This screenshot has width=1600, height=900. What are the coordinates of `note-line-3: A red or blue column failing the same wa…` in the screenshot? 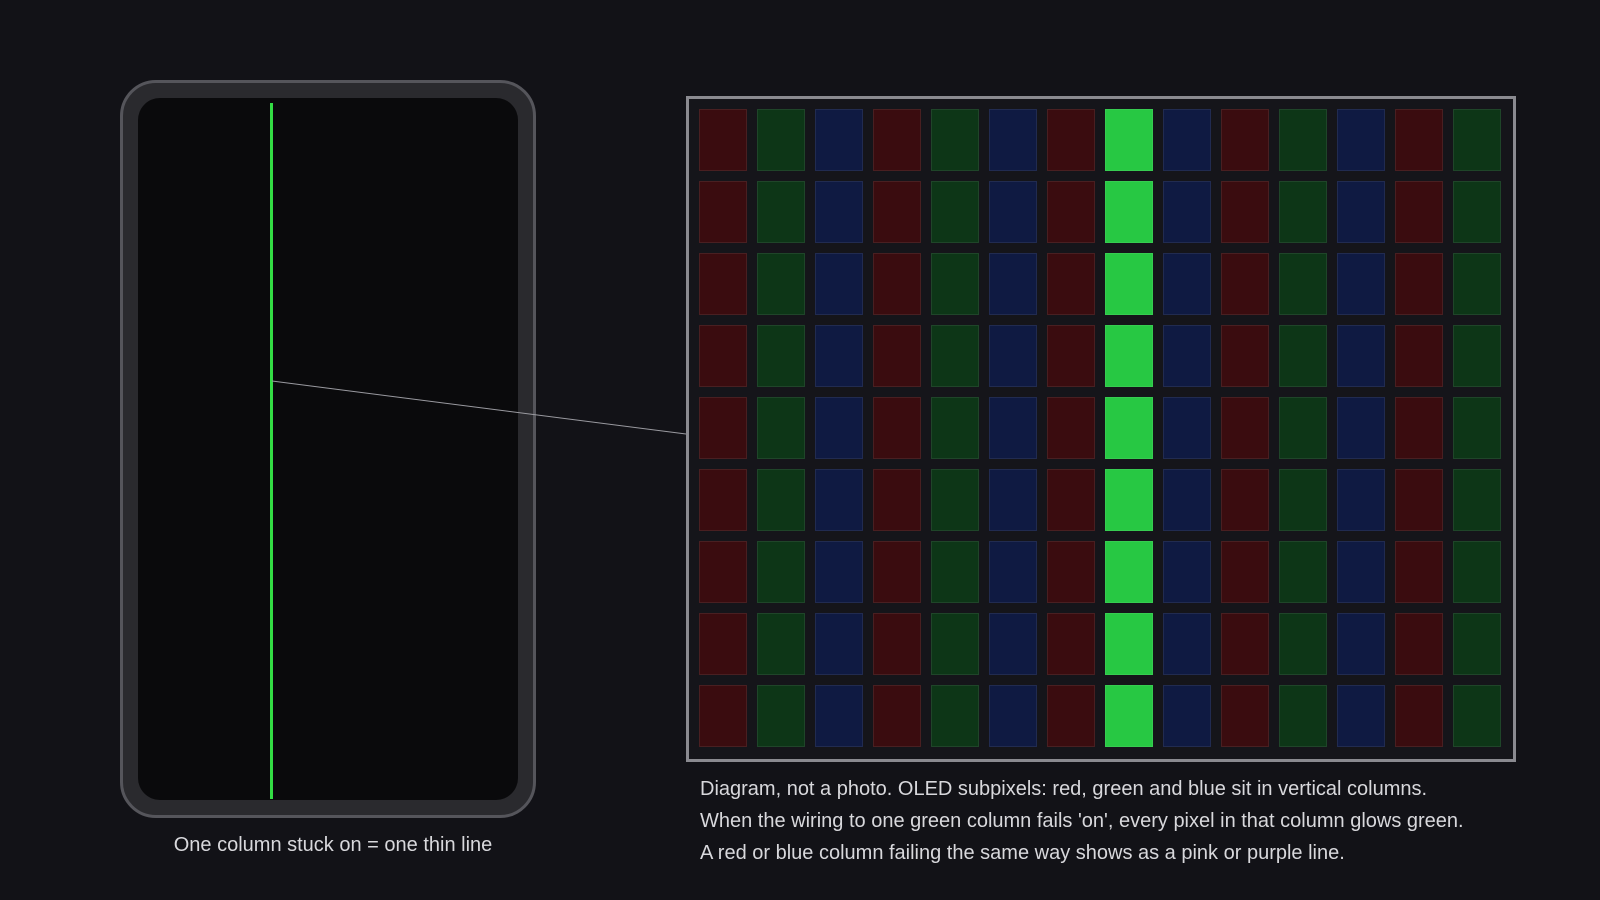 It's located at (1022, 853).